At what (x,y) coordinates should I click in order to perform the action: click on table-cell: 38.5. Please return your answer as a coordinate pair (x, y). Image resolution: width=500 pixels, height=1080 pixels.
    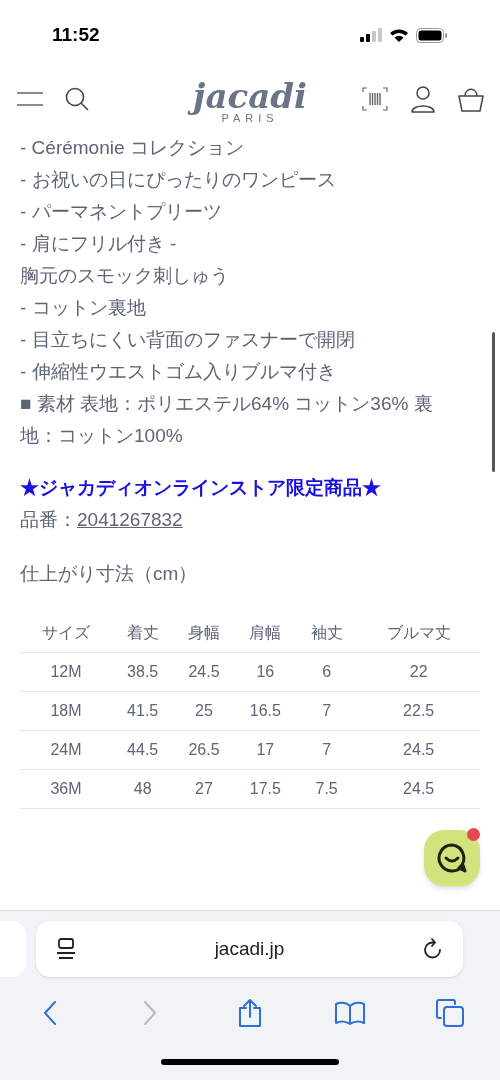
    Looking at the image, I should click on (143, 671).